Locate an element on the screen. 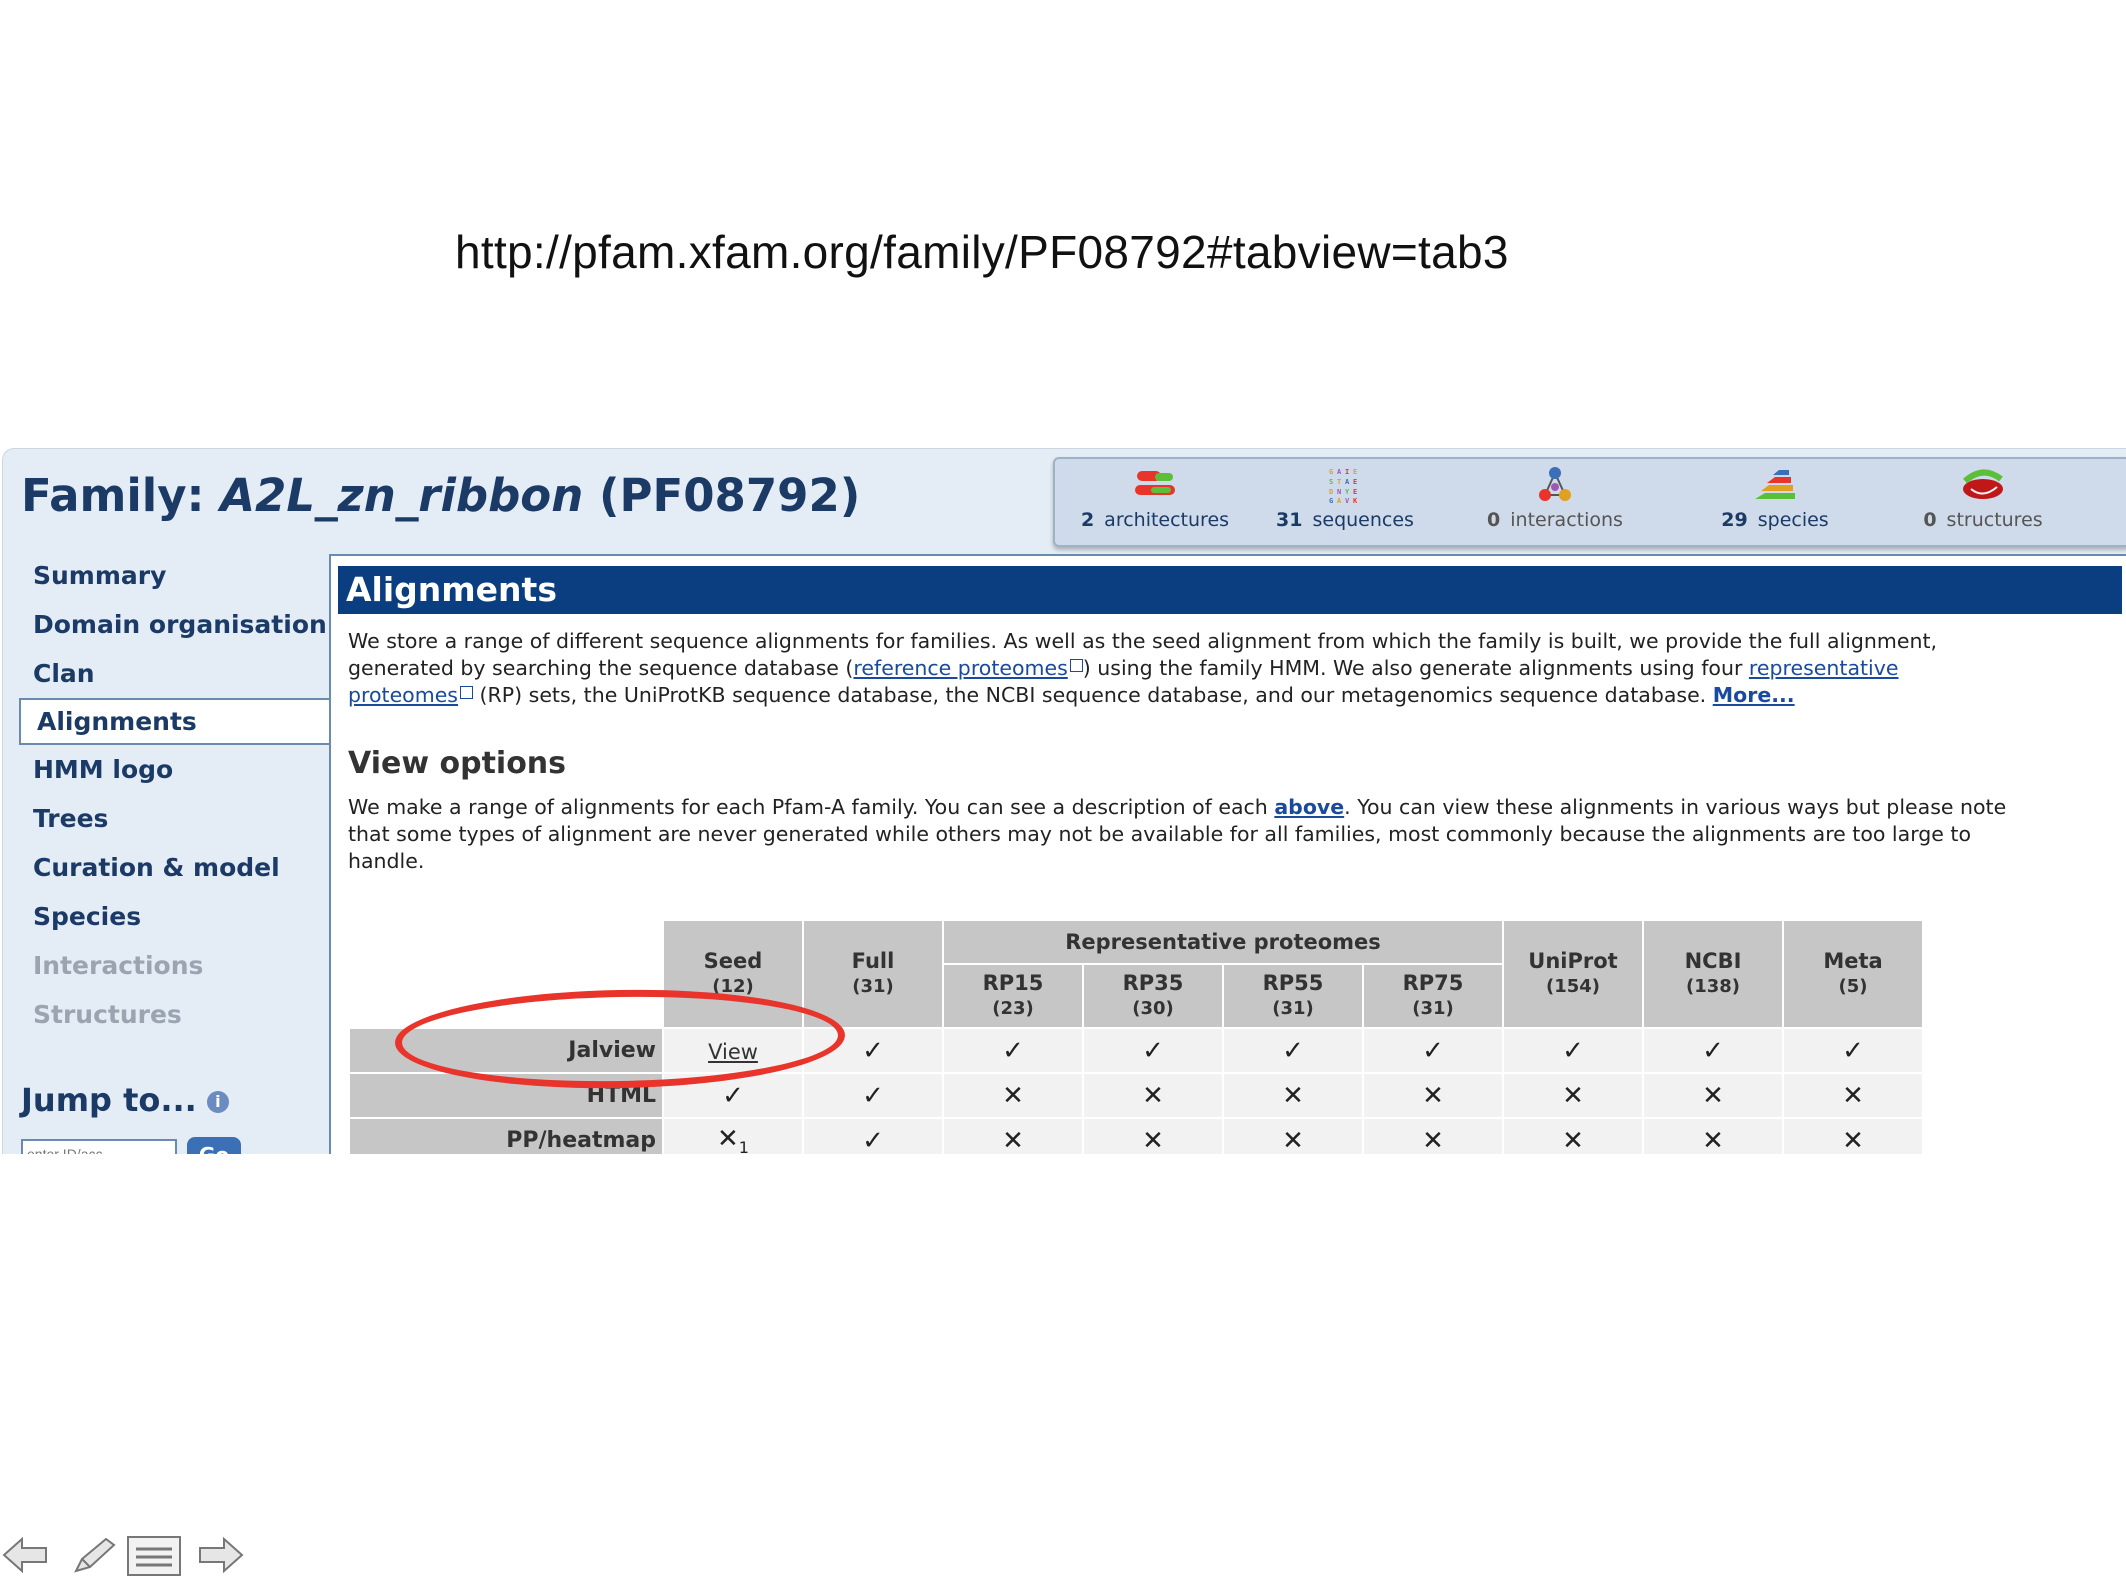  page-title: Family: A2L_zn_ribbon (PF08792) is located at coordinates (440, 495).